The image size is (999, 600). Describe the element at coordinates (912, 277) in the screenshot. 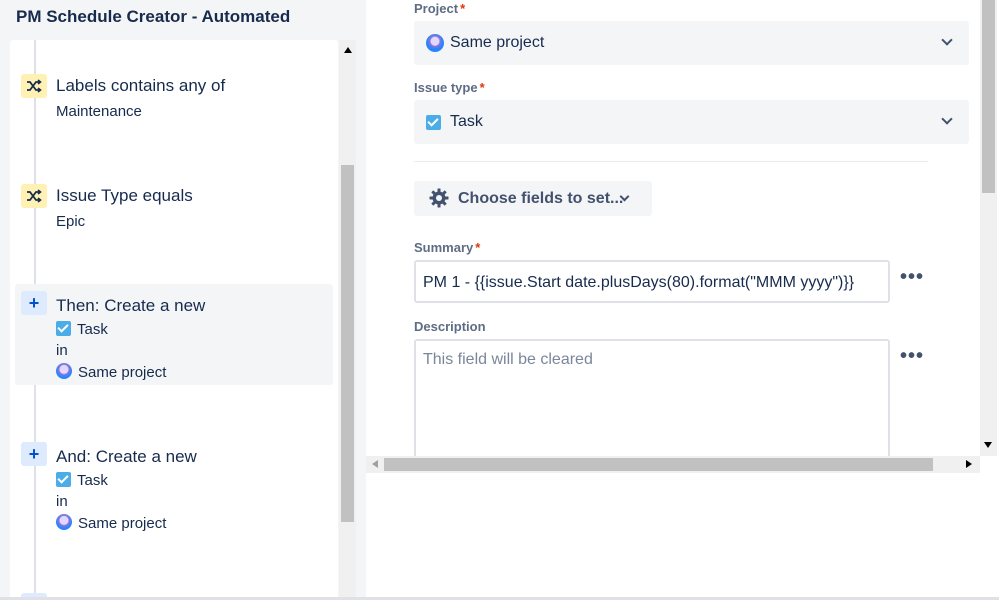

I see `summary-more-icon: •••` at that location.